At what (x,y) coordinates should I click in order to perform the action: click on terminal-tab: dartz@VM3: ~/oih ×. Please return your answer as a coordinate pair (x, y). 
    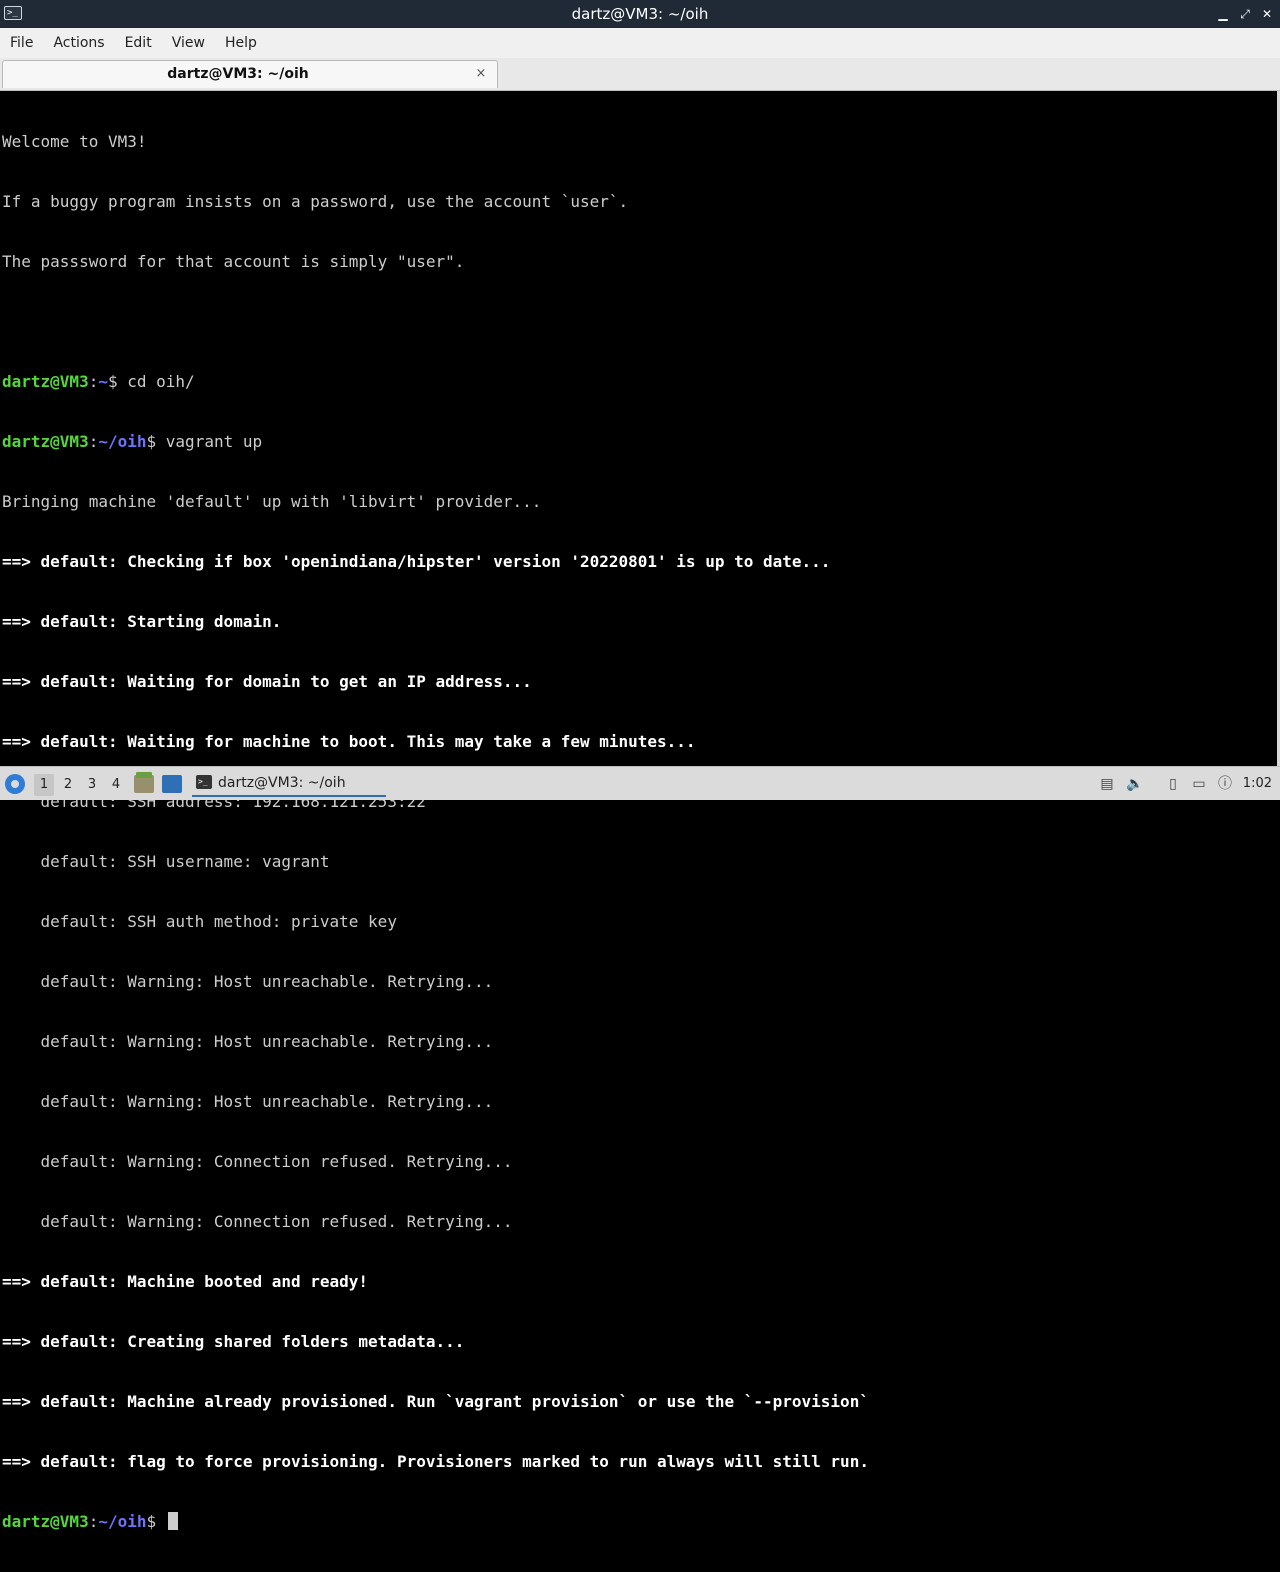
    Looking at the image, I should click on (250, 74).